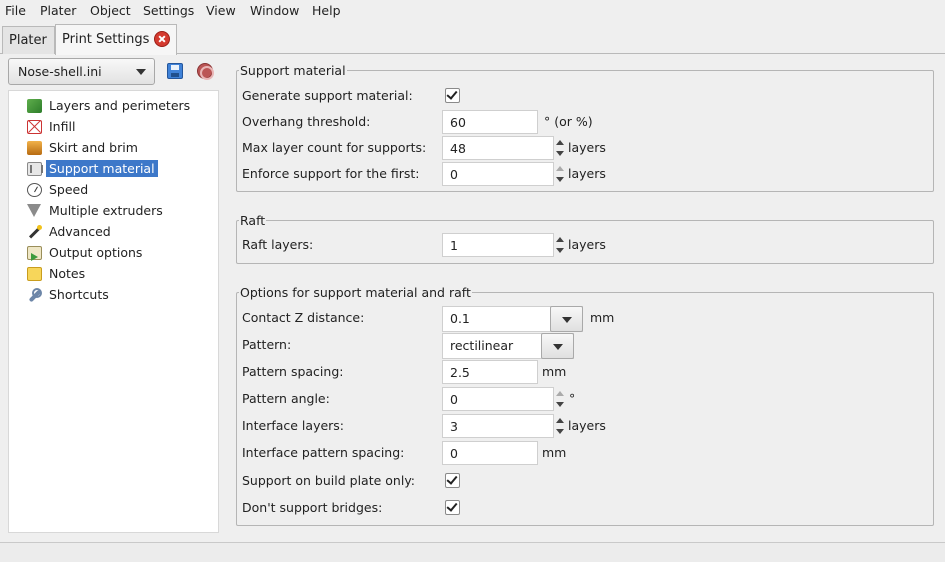 Image resolution: width=945 pixels, height=562 pixels. Describe the element at coordinates (560, 426) in the screenshot. I see `interface-layers-spinner` at that location.